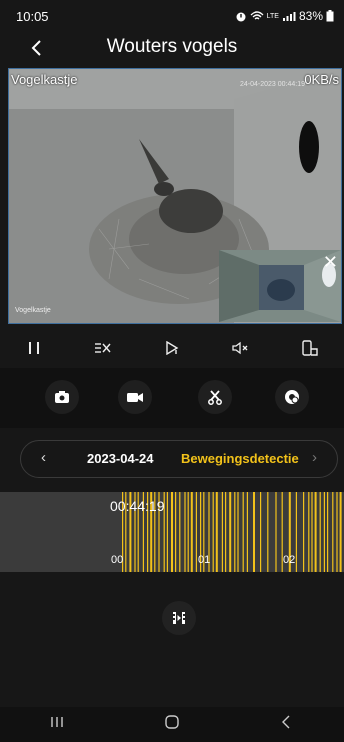  Describe the element at coordinates (289, 560) in the screenshot. I see `timeline-tick: 02` at that location.